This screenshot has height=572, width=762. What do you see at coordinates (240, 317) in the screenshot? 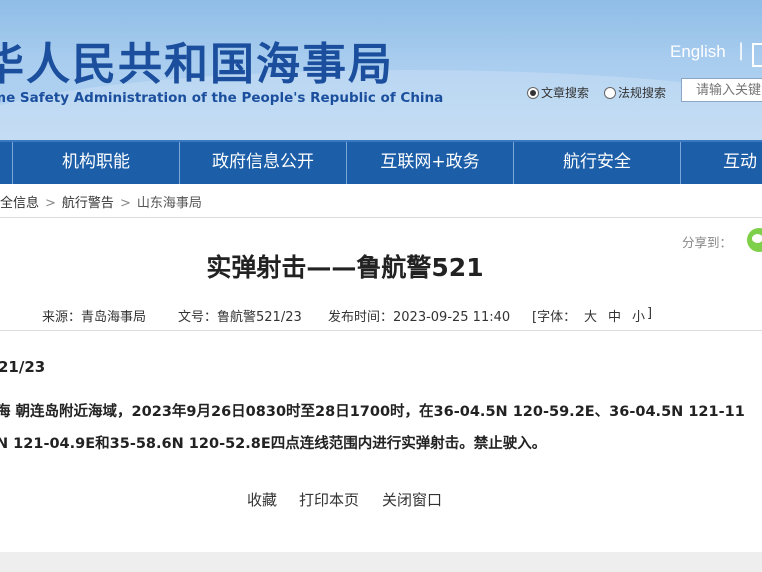
I see `article-doc-no: 文号：鲁航警521/23` at bounding box center [240, 317].